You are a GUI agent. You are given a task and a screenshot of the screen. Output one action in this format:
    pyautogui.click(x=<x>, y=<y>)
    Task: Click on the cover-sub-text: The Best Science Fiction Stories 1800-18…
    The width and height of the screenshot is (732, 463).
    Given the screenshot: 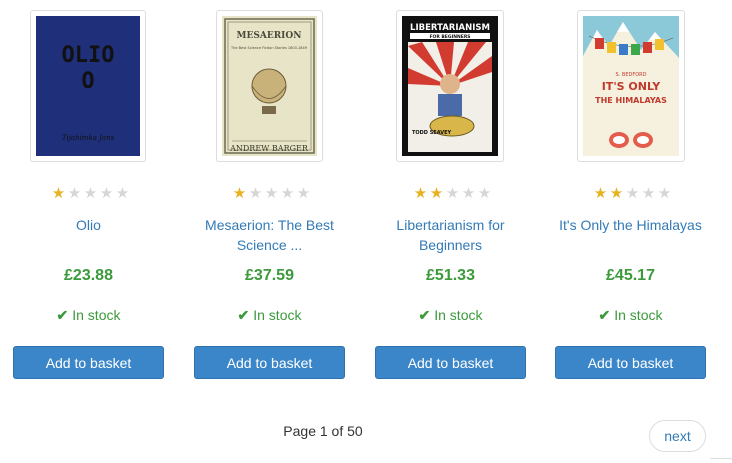 What is the action you would take?
    pyautogui.click(x=268, y=48)
    